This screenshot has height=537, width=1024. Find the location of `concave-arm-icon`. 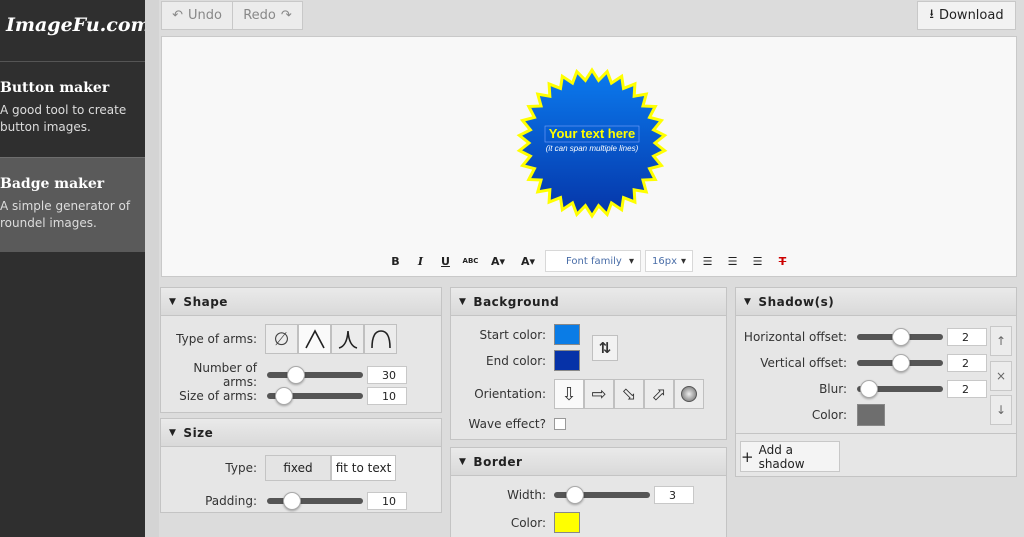

concave-arm-icon is located at coordinates (347, 339).